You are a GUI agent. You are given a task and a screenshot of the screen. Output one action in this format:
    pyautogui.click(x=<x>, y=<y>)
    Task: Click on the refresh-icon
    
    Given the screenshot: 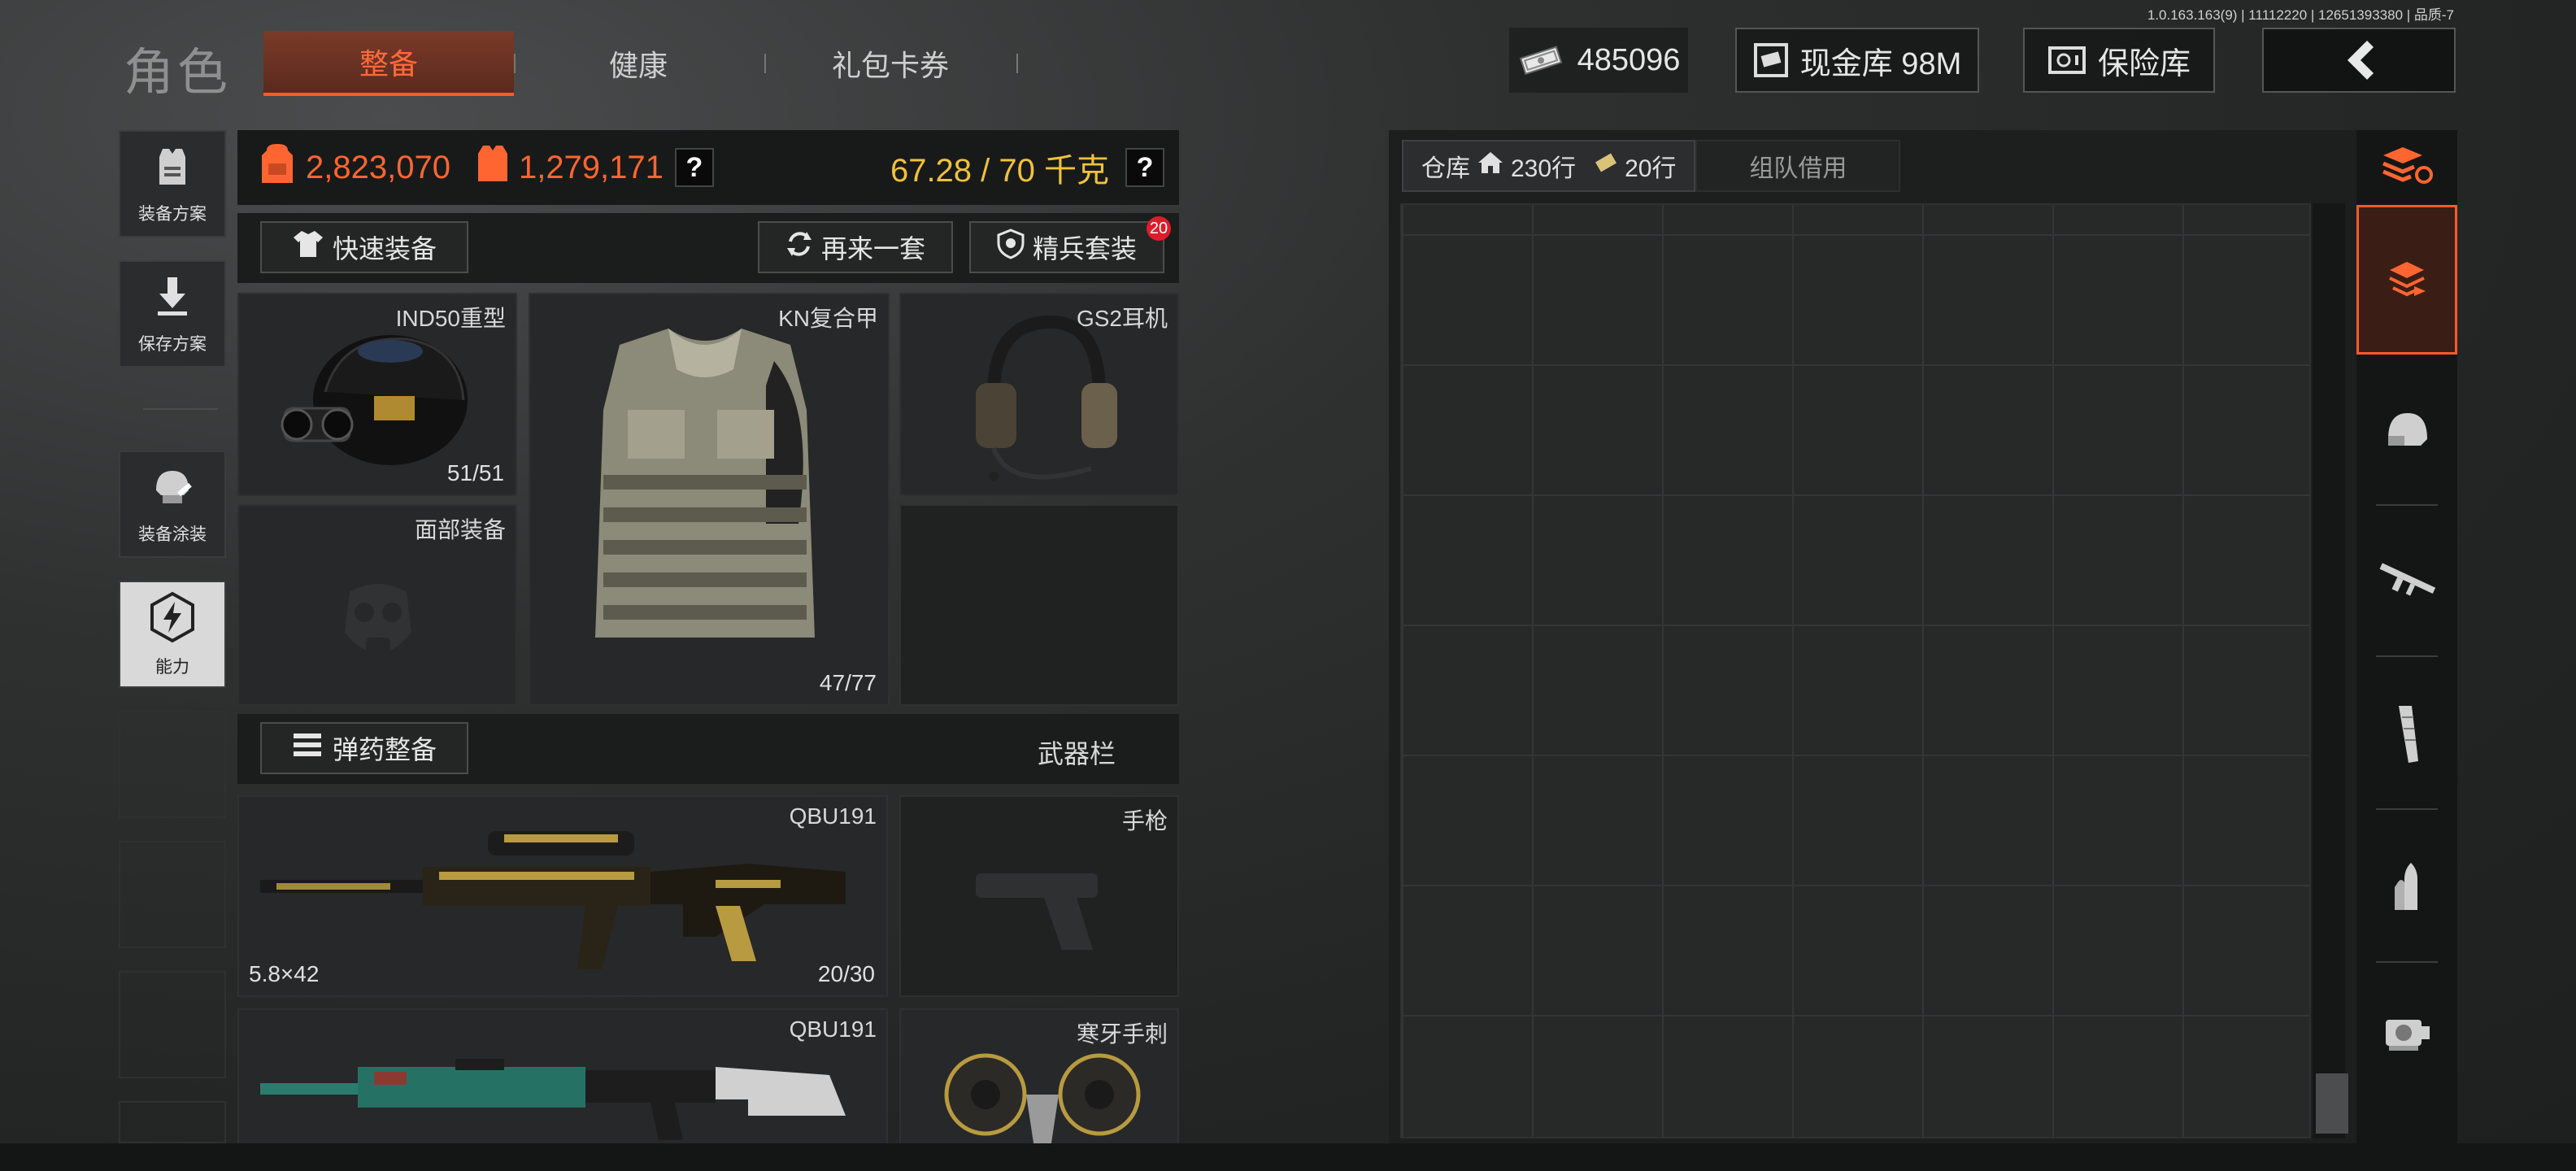 What is the action you would take?
    pyautogui.click(x=799, y=247)
    